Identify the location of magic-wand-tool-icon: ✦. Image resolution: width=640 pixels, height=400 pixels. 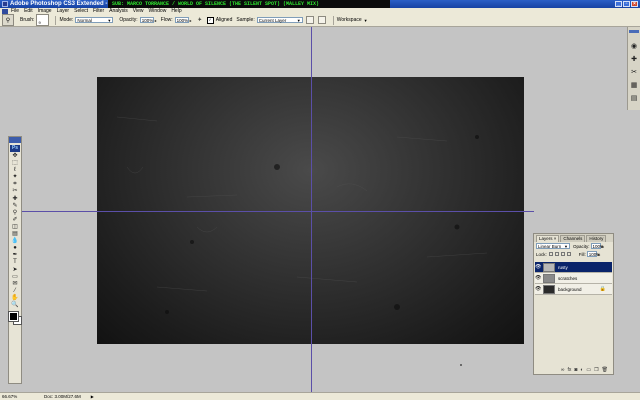
(15, 177).